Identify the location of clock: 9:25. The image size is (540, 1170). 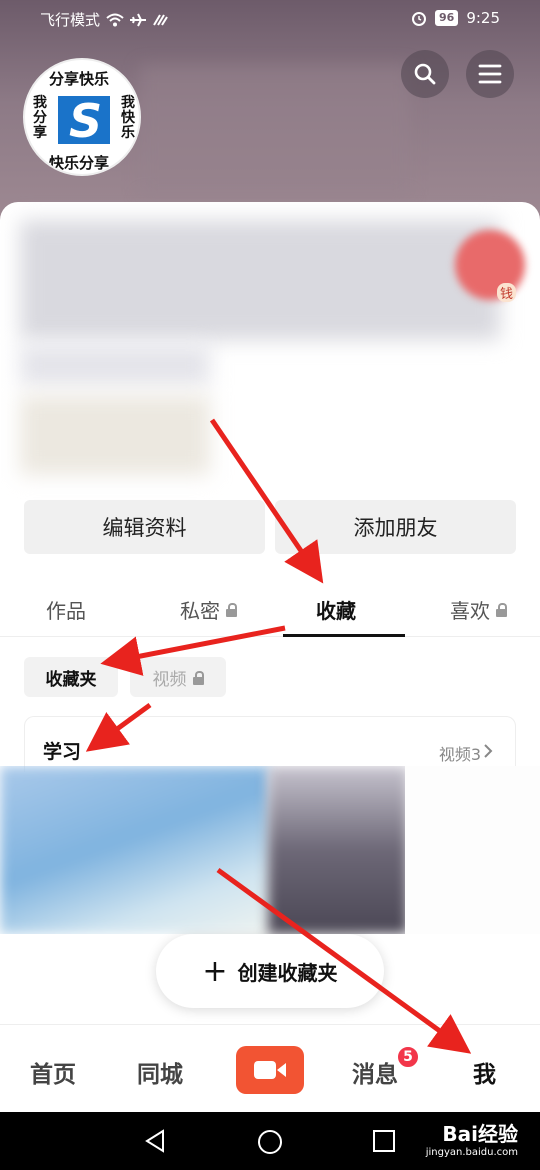
(483, 18).